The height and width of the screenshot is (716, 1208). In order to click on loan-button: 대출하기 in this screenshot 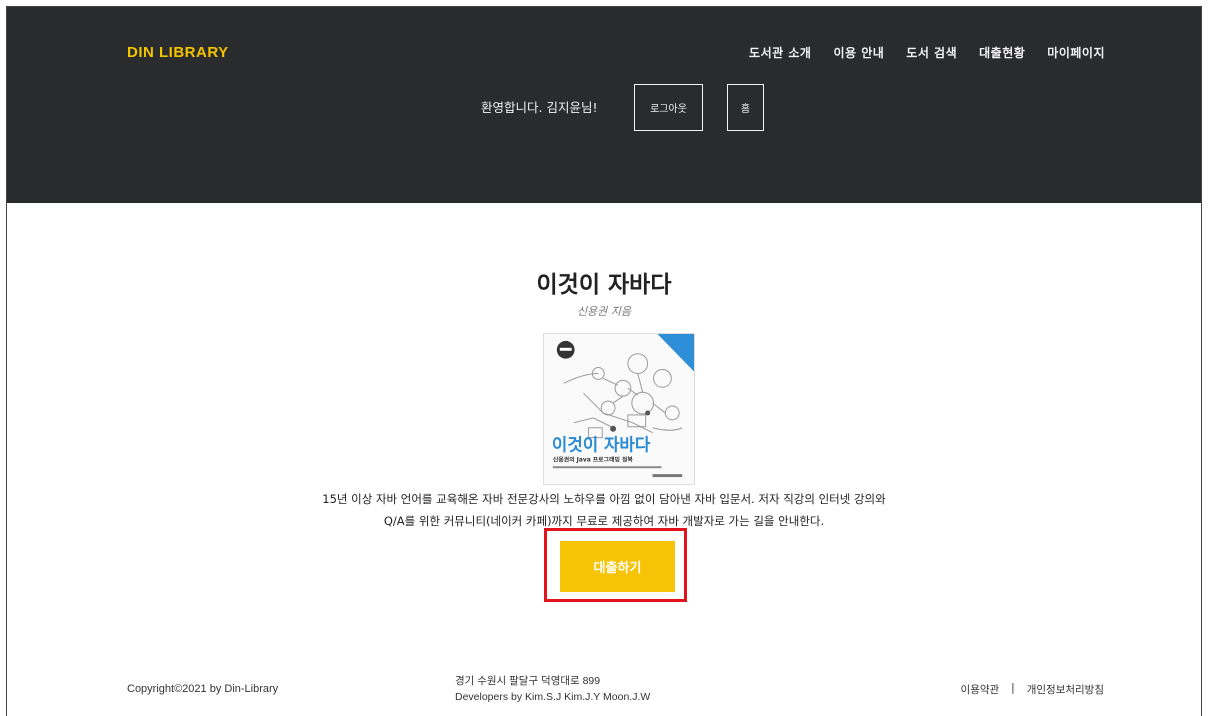, I will do `click(617, 566)`.